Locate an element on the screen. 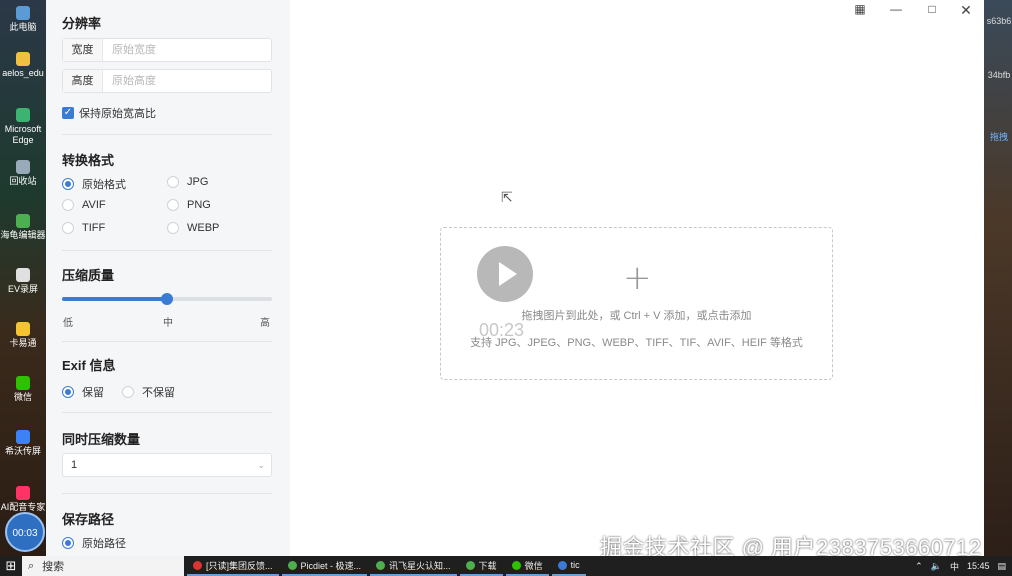  exif-discard-label: 不保留 is located at coordinates (158, 393).